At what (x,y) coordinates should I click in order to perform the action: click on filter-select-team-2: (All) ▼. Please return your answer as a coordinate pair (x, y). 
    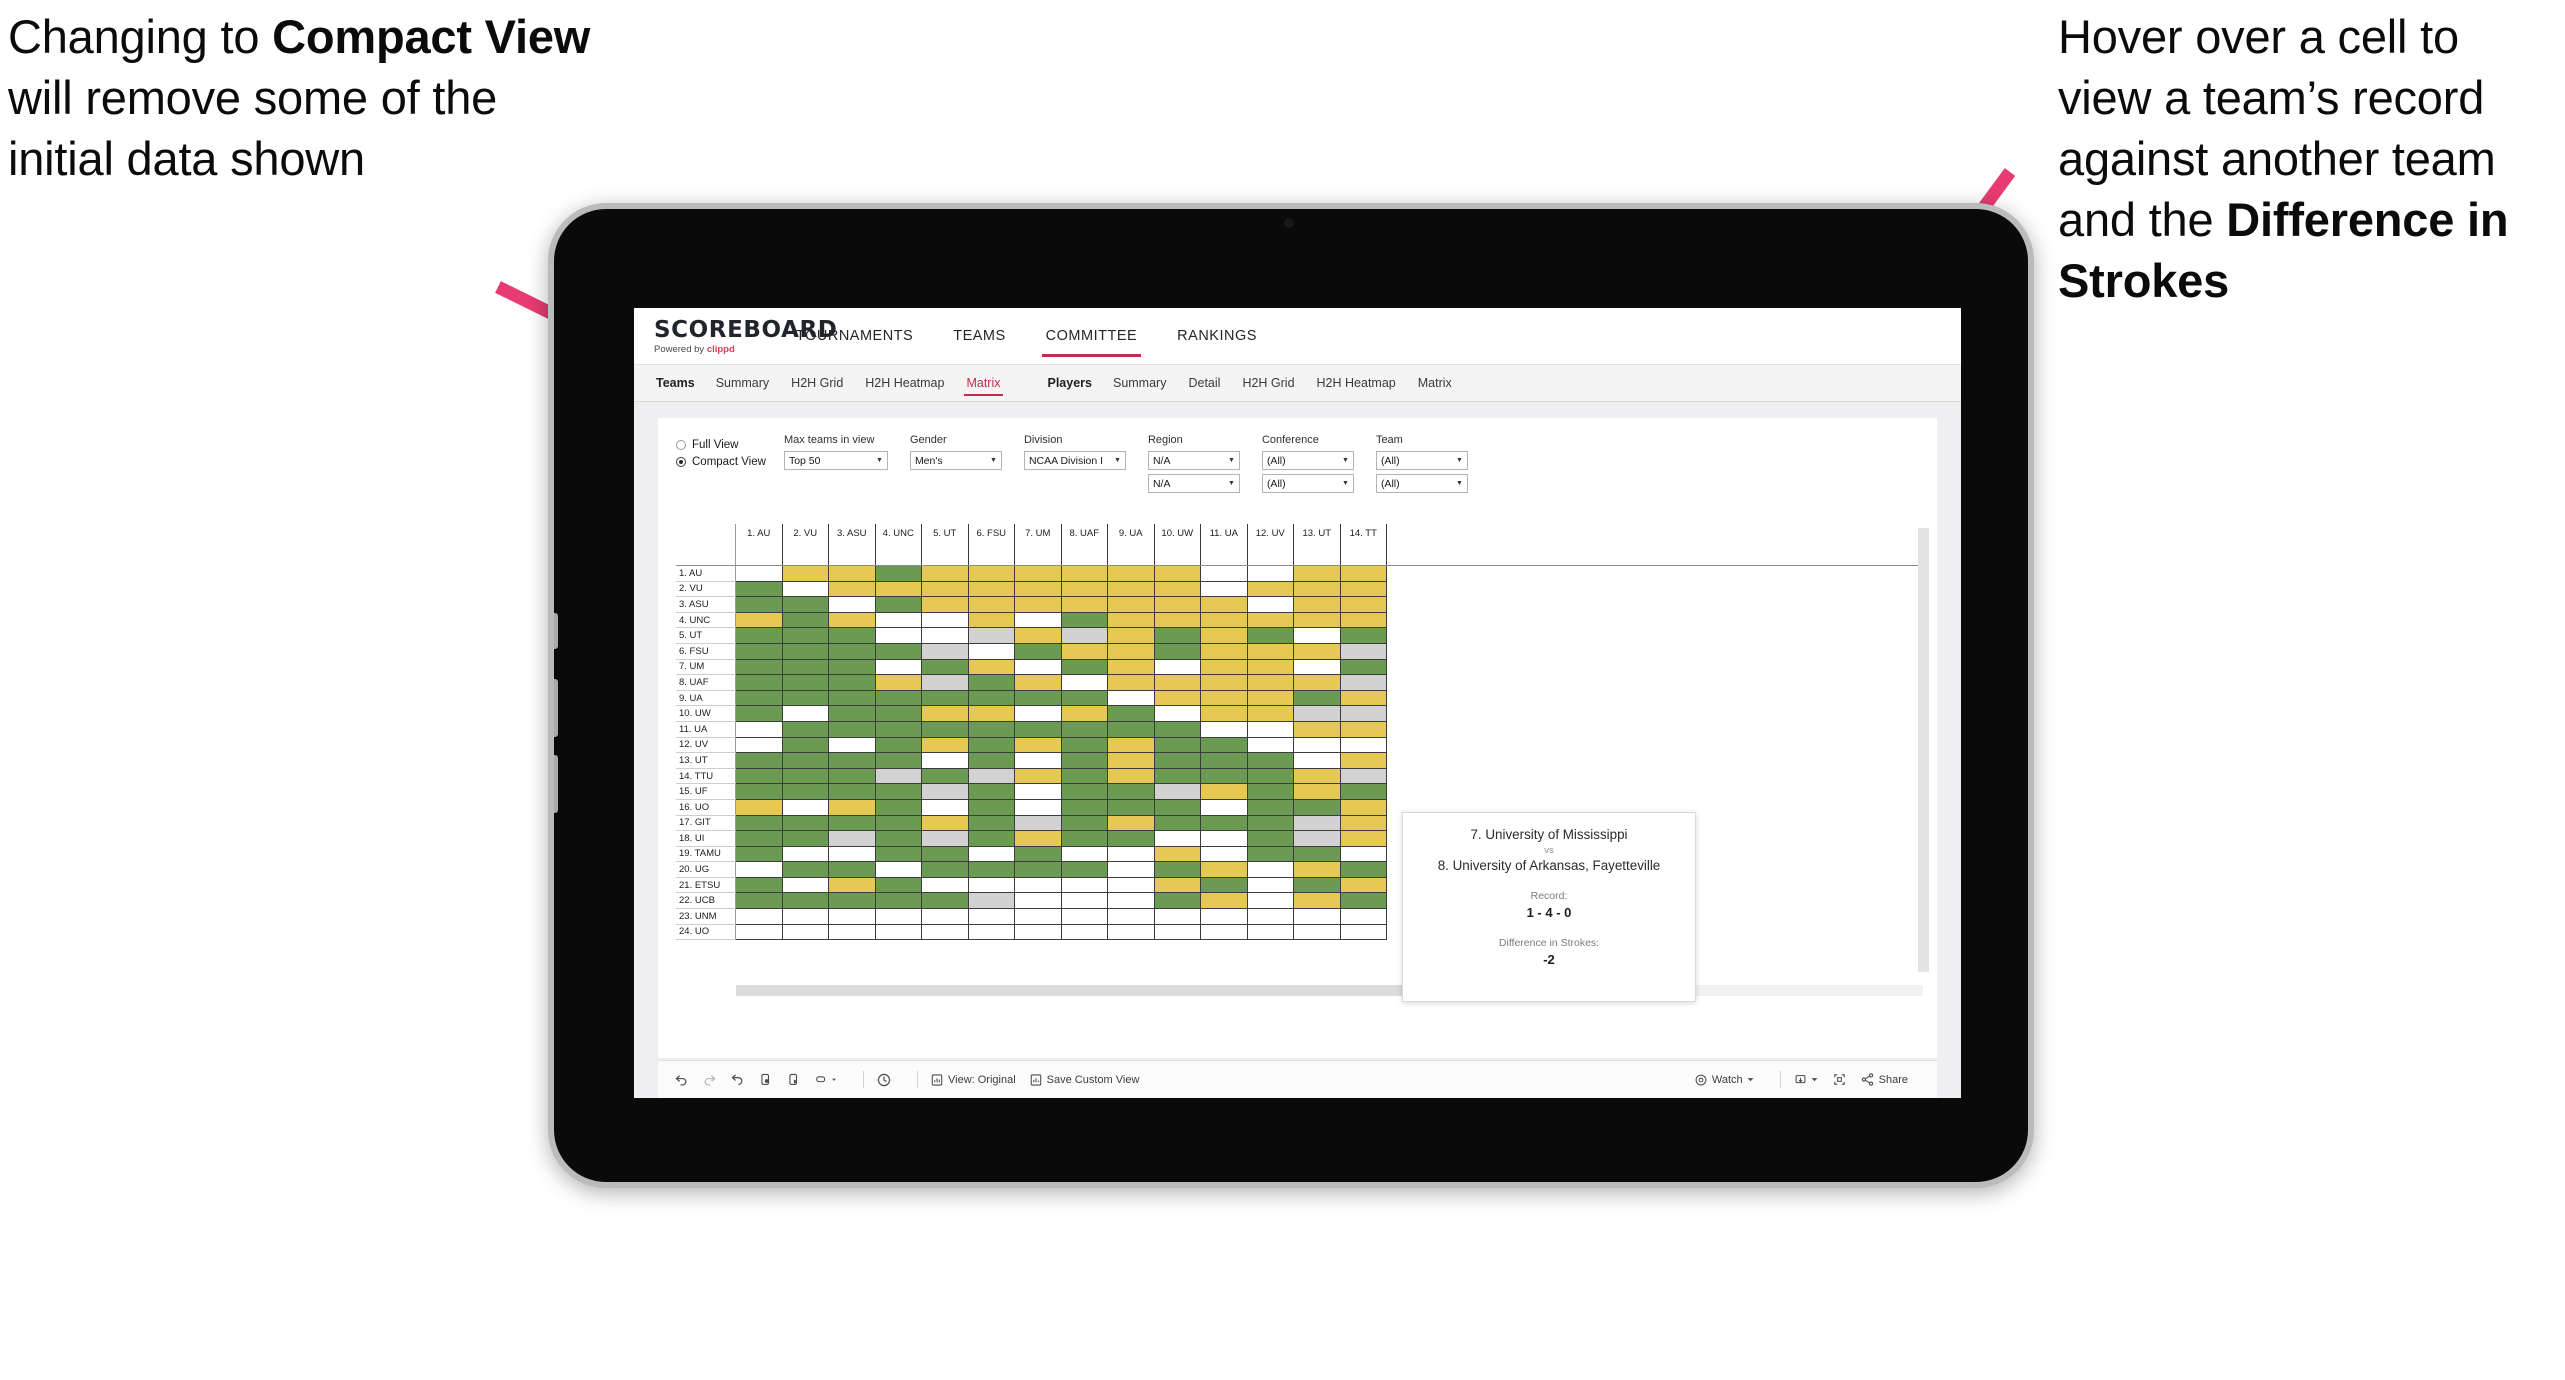
    Looking at the image, I should click on (1421, 483).